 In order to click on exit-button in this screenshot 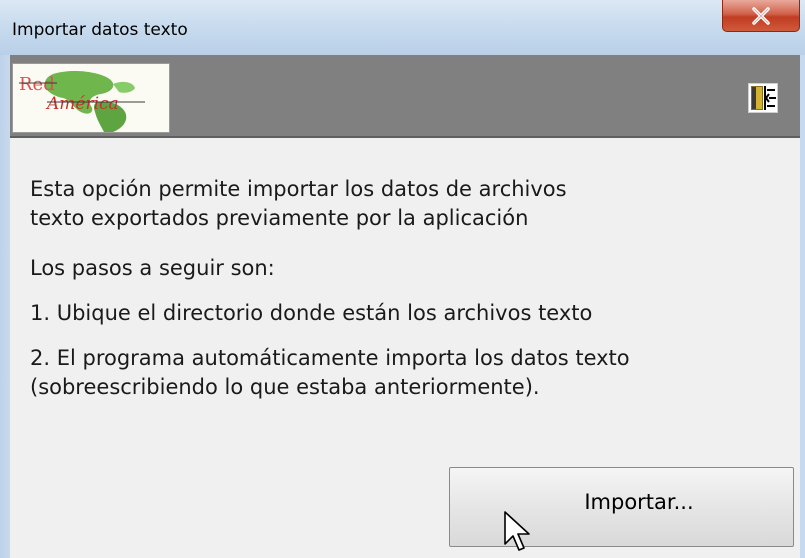, I will do `click(763, 98)`.